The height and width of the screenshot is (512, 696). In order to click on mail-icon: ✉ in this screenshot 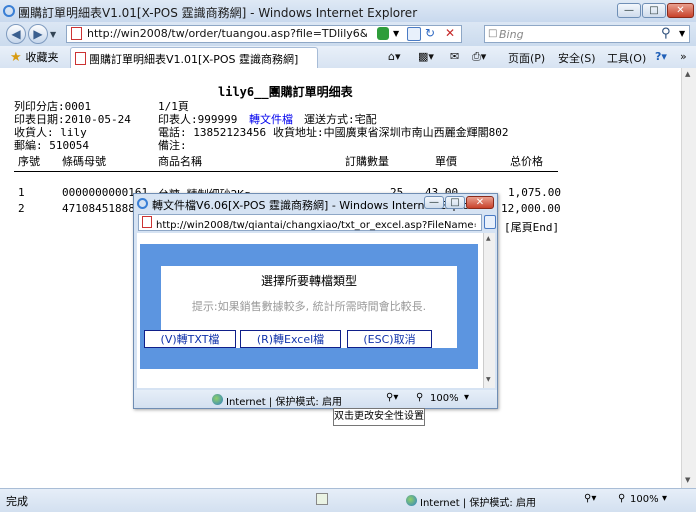, I will do `click(454, 56)`.